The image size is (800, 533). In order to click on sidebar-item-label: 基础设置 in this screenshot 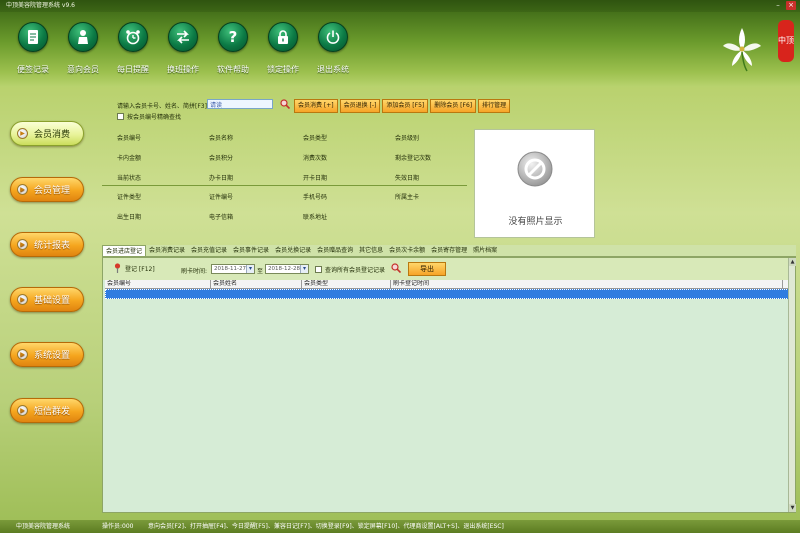, I will do `click(52, 301)`.